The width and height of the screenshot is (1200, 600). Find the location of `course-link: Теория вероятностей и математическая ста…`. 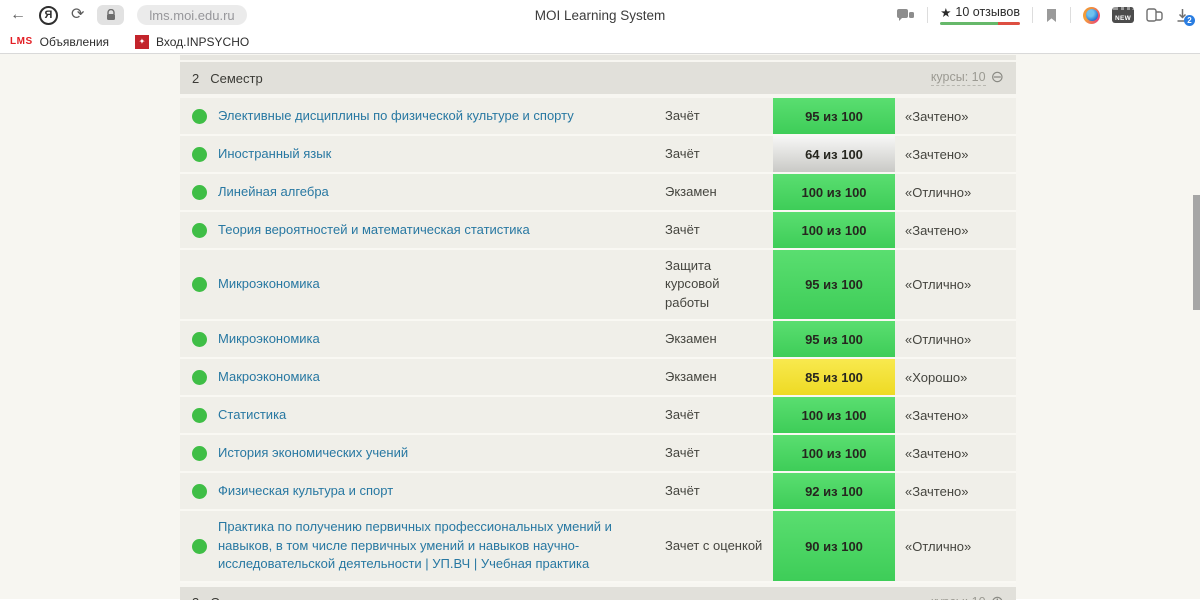

course-link: Теория вероятностей и математическая ста… is located at coordinates (441, 230).